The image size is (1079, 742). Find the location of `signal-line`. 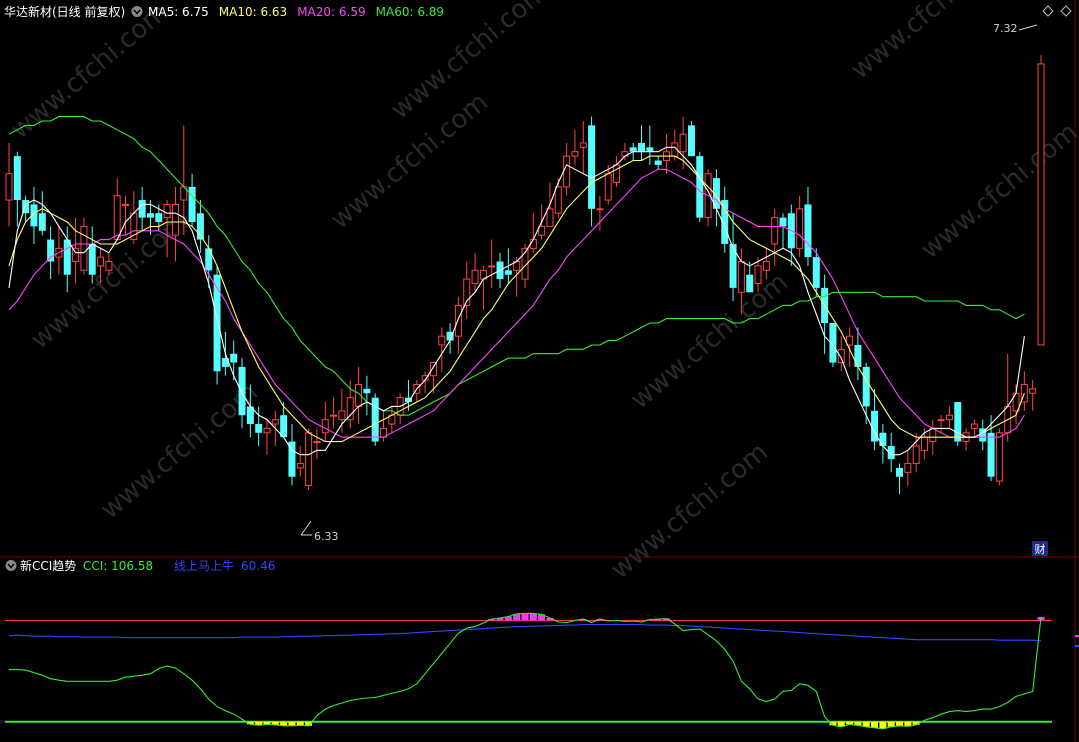

signal-line is located at coordinates (525, 632).